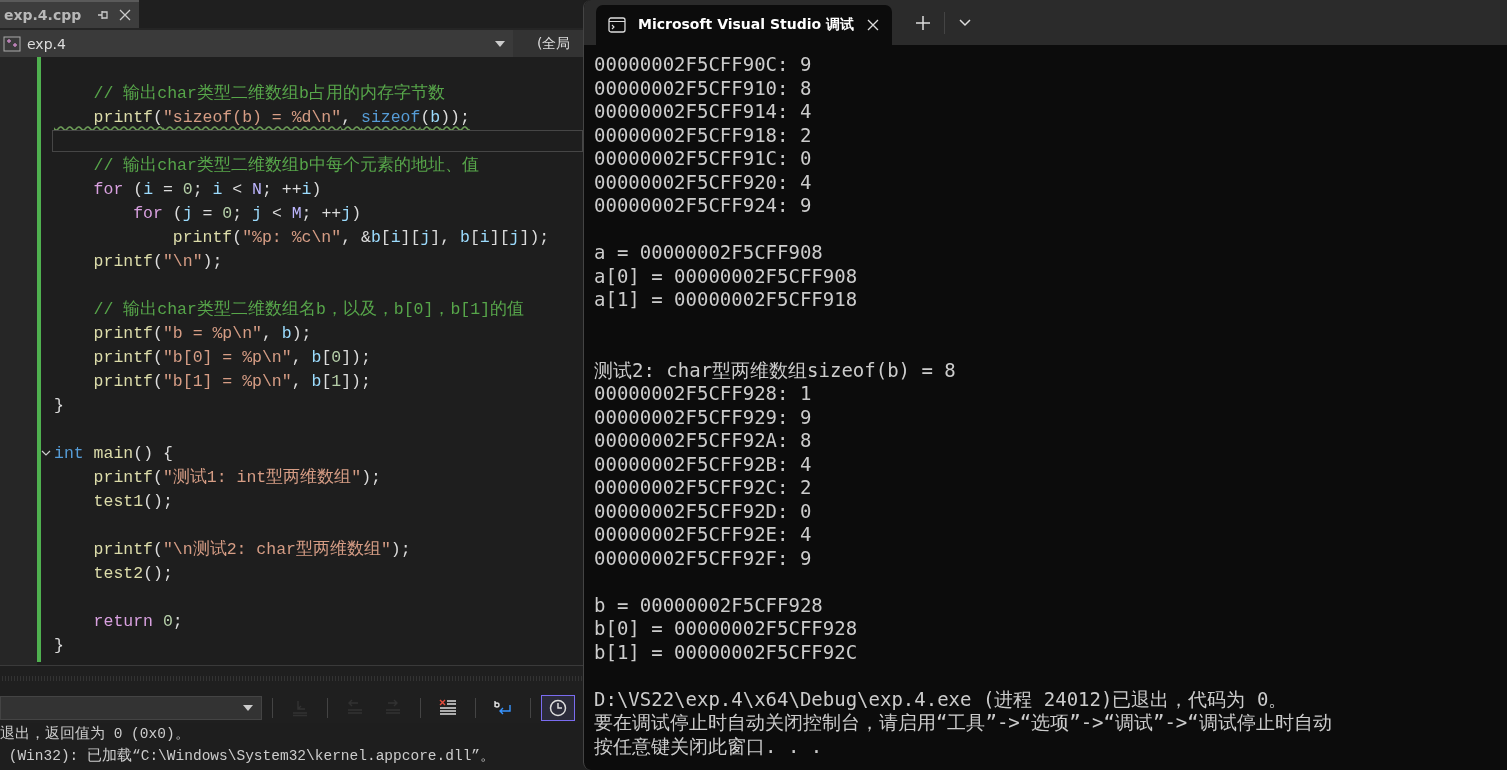 Image resolution: width=1507 pixels, height=770 pixels. What do you see at coordinates (231, 381) in the screenshot?
I see `code-line: printf("b[1] = %p\n", b[1]);` at bounding box center [231, 381].